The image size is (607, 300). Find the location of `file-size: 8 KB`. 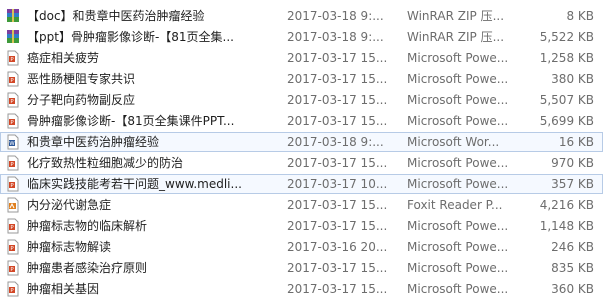

file-size: 8 KB is located at coordinates (580, 16).